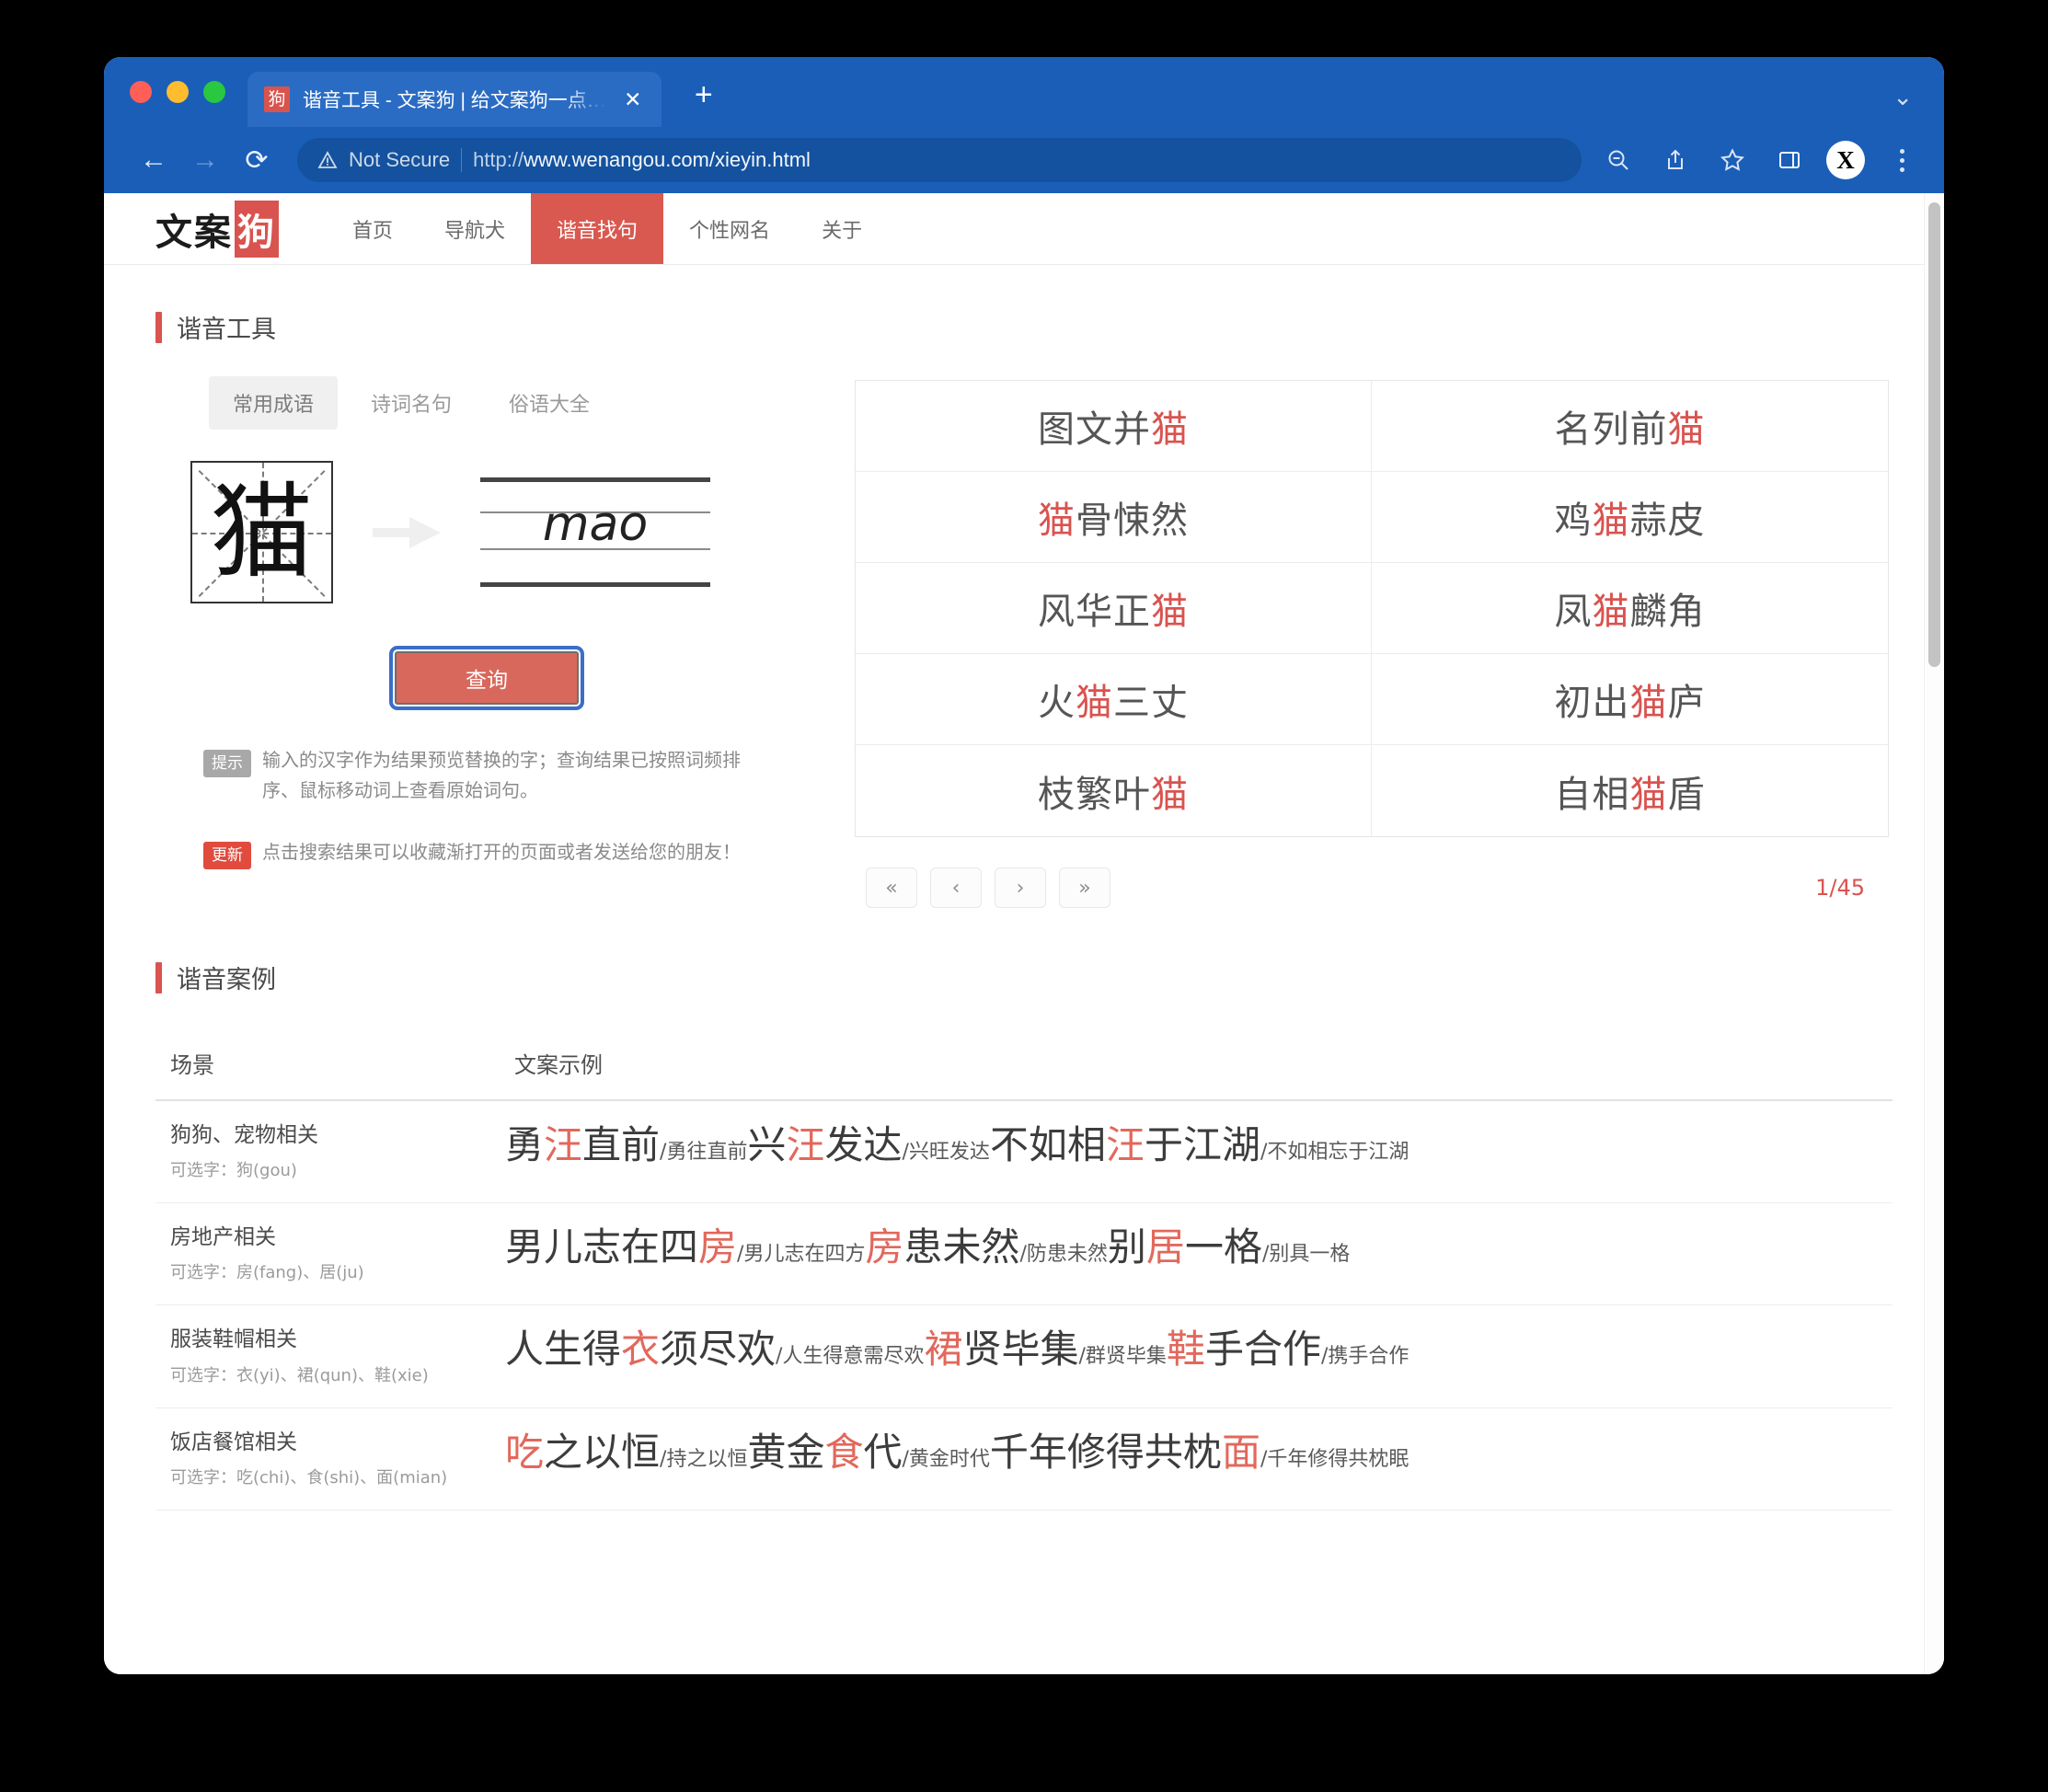 This screenshot has height=1792, width=2048. I want to click on forward-button: →, so click(205, 160).